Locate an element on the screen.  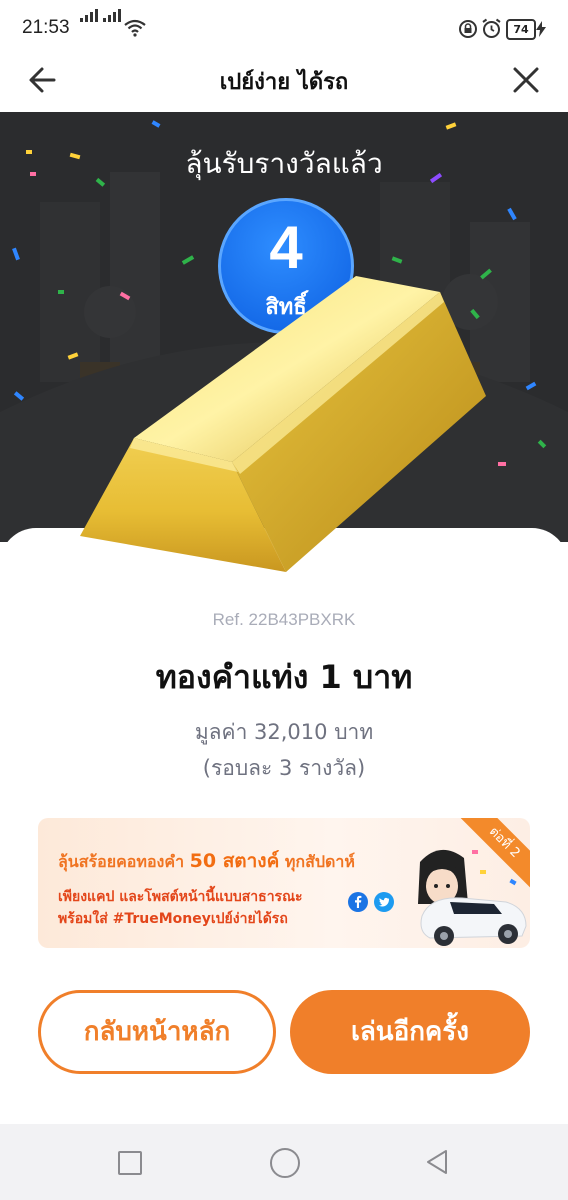
facebook-icon is located at coordinates (358, 902).